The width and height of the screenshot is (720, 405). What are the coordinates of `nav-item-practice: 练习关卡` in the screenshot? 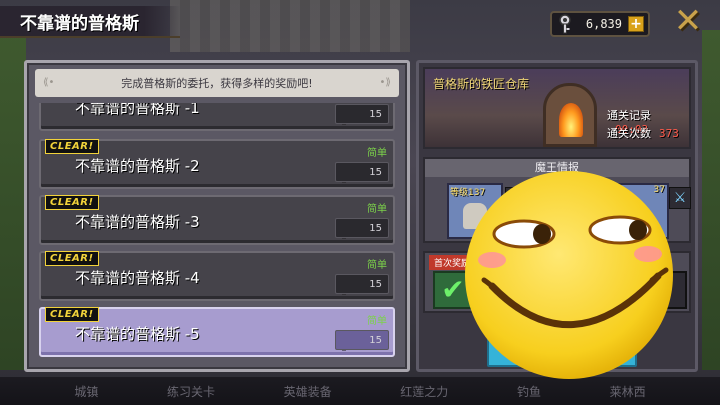 It's located at (191, 391).